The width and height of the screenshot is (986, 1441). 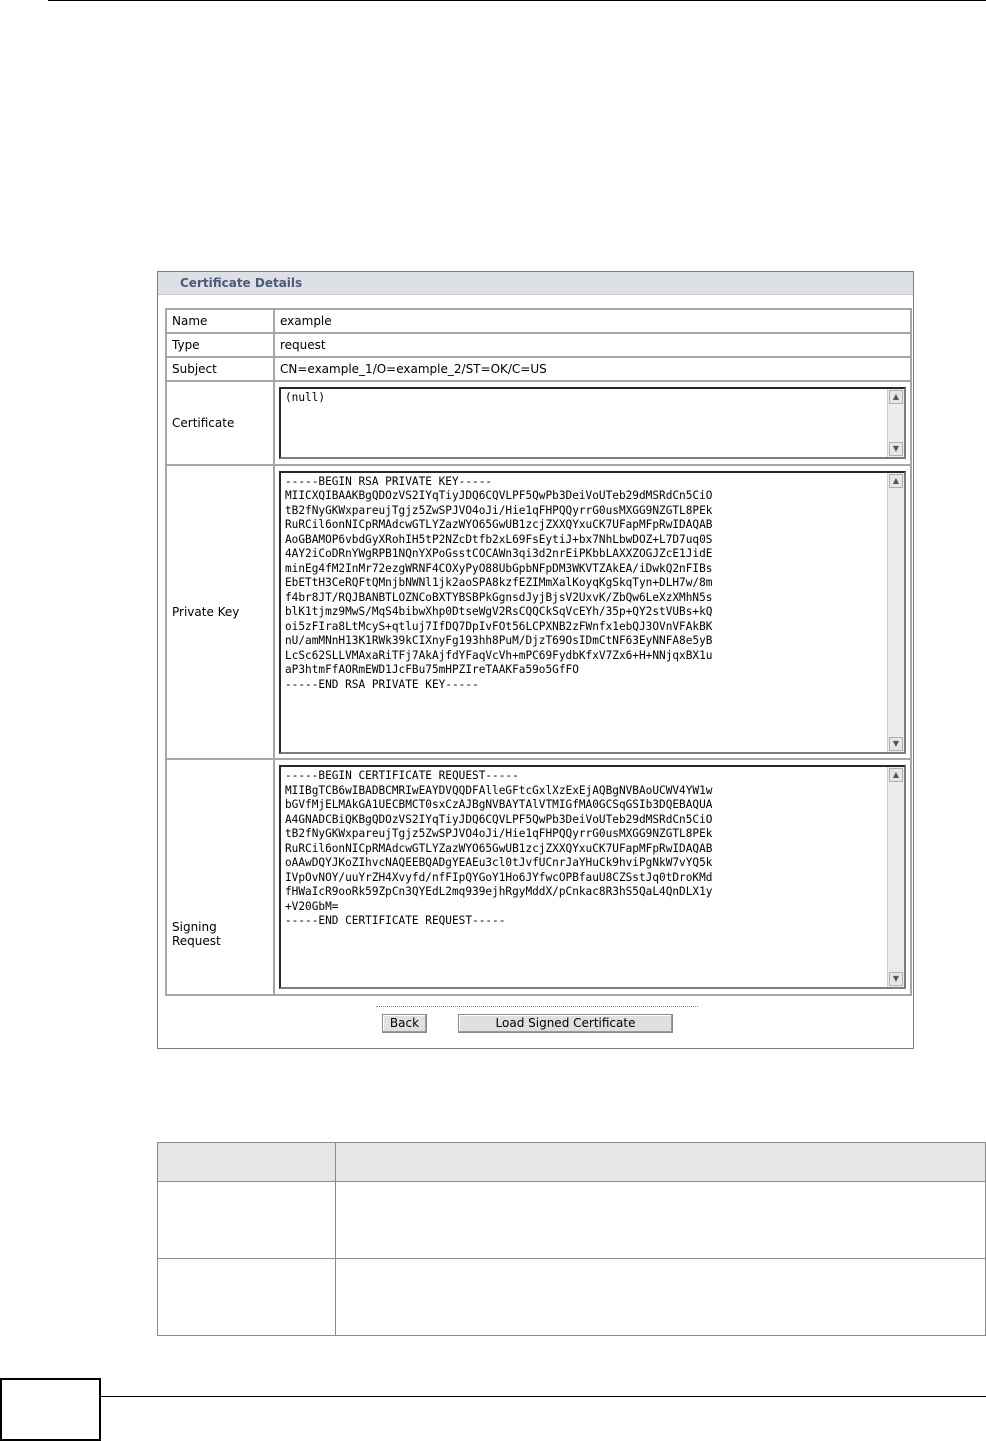 I want to click on subject-label: Subject, so click(x=220, y=369).